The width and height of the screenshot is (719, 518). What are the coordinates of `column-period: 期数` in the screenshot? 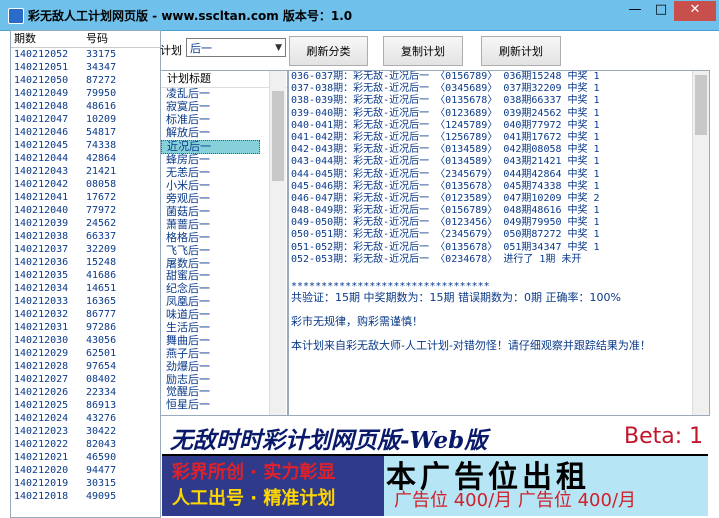 It's located at (25, 38).